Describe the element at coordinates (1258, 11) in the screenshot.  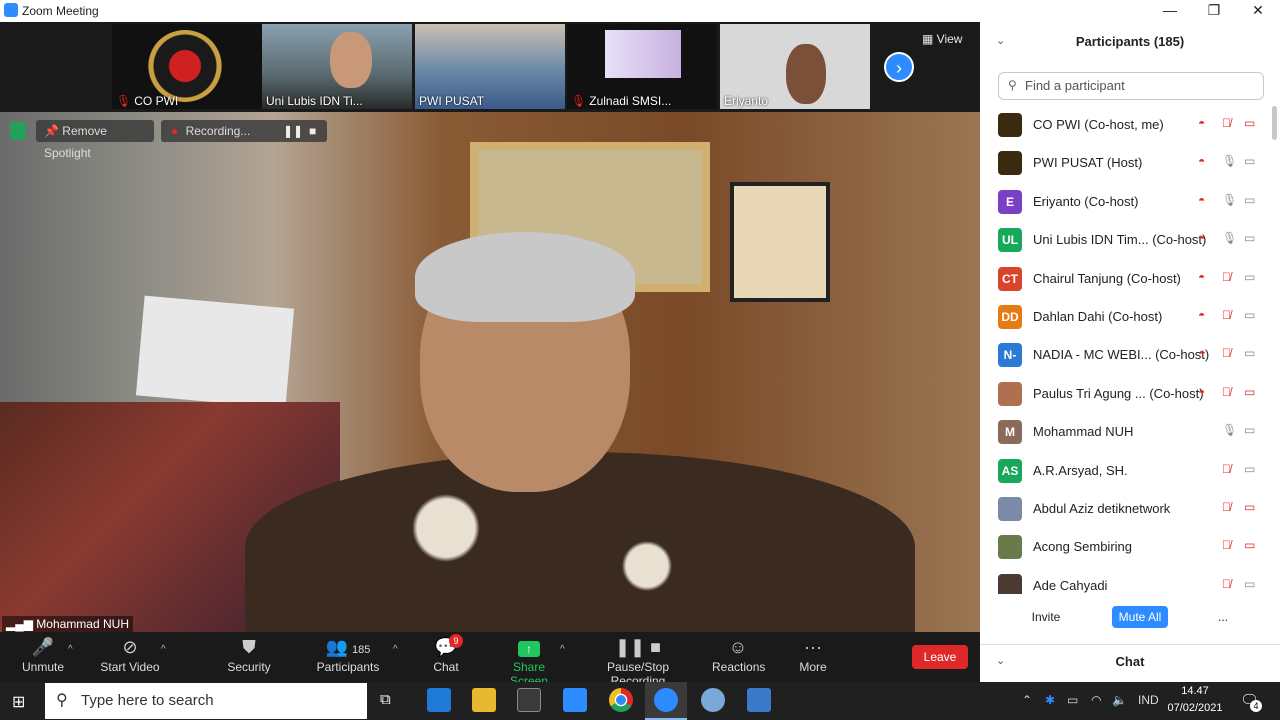
I see `close-button: ✕` at that location.